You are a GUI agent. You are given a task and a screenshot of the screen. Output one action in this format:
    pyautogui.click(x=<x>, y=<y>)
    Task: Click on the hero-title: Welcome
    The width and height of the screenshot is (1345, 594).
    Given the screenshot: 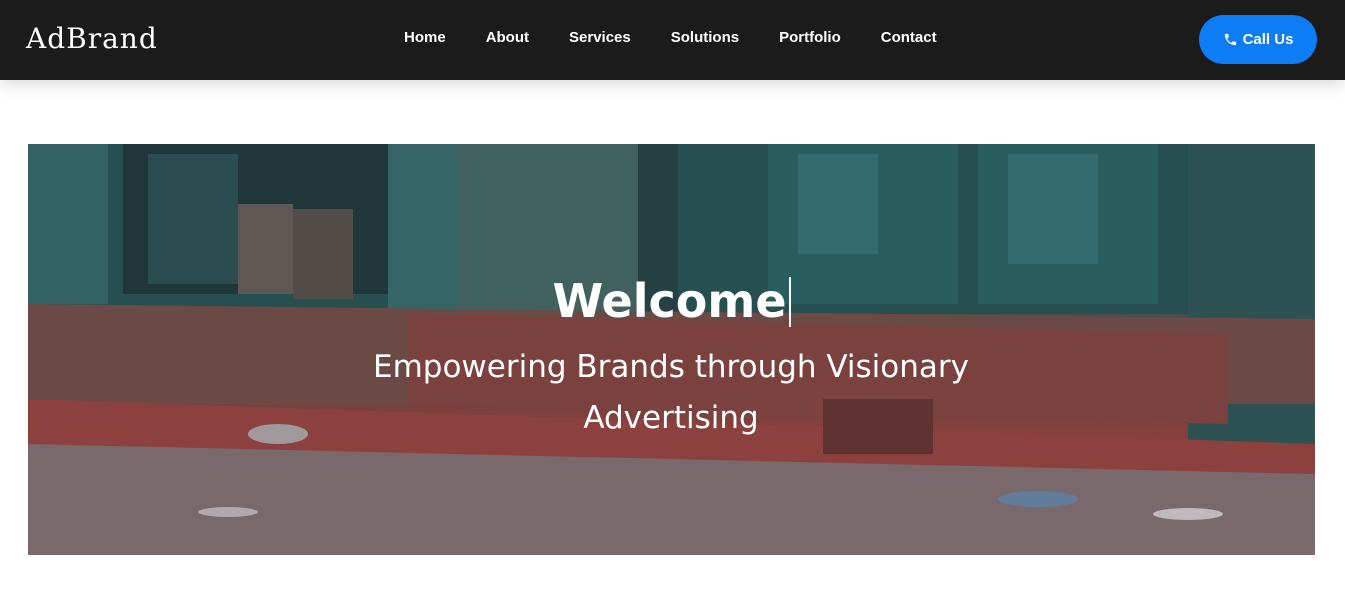 What is the action you would take?
    pyautogui.click(x=671, y=301)
    